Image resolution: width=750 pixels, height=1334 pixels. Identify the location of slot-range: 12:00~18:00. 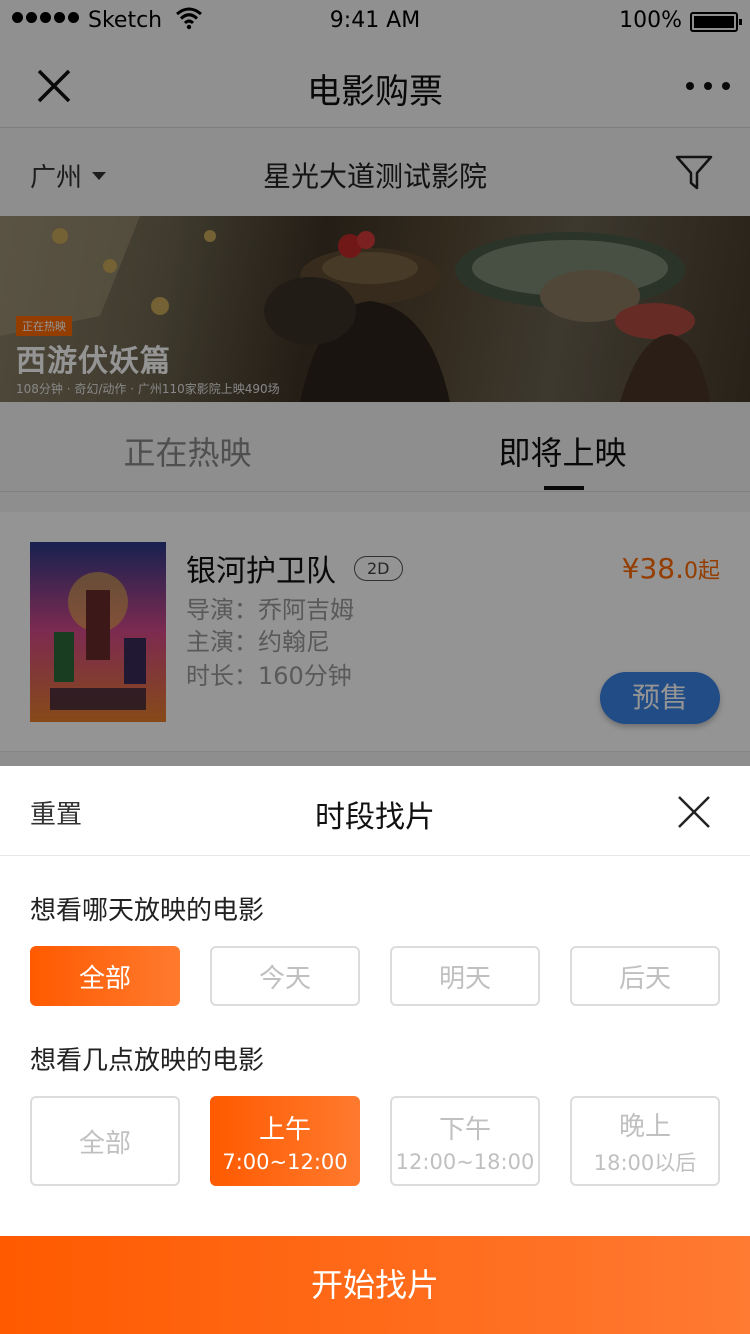
(465, 1161).